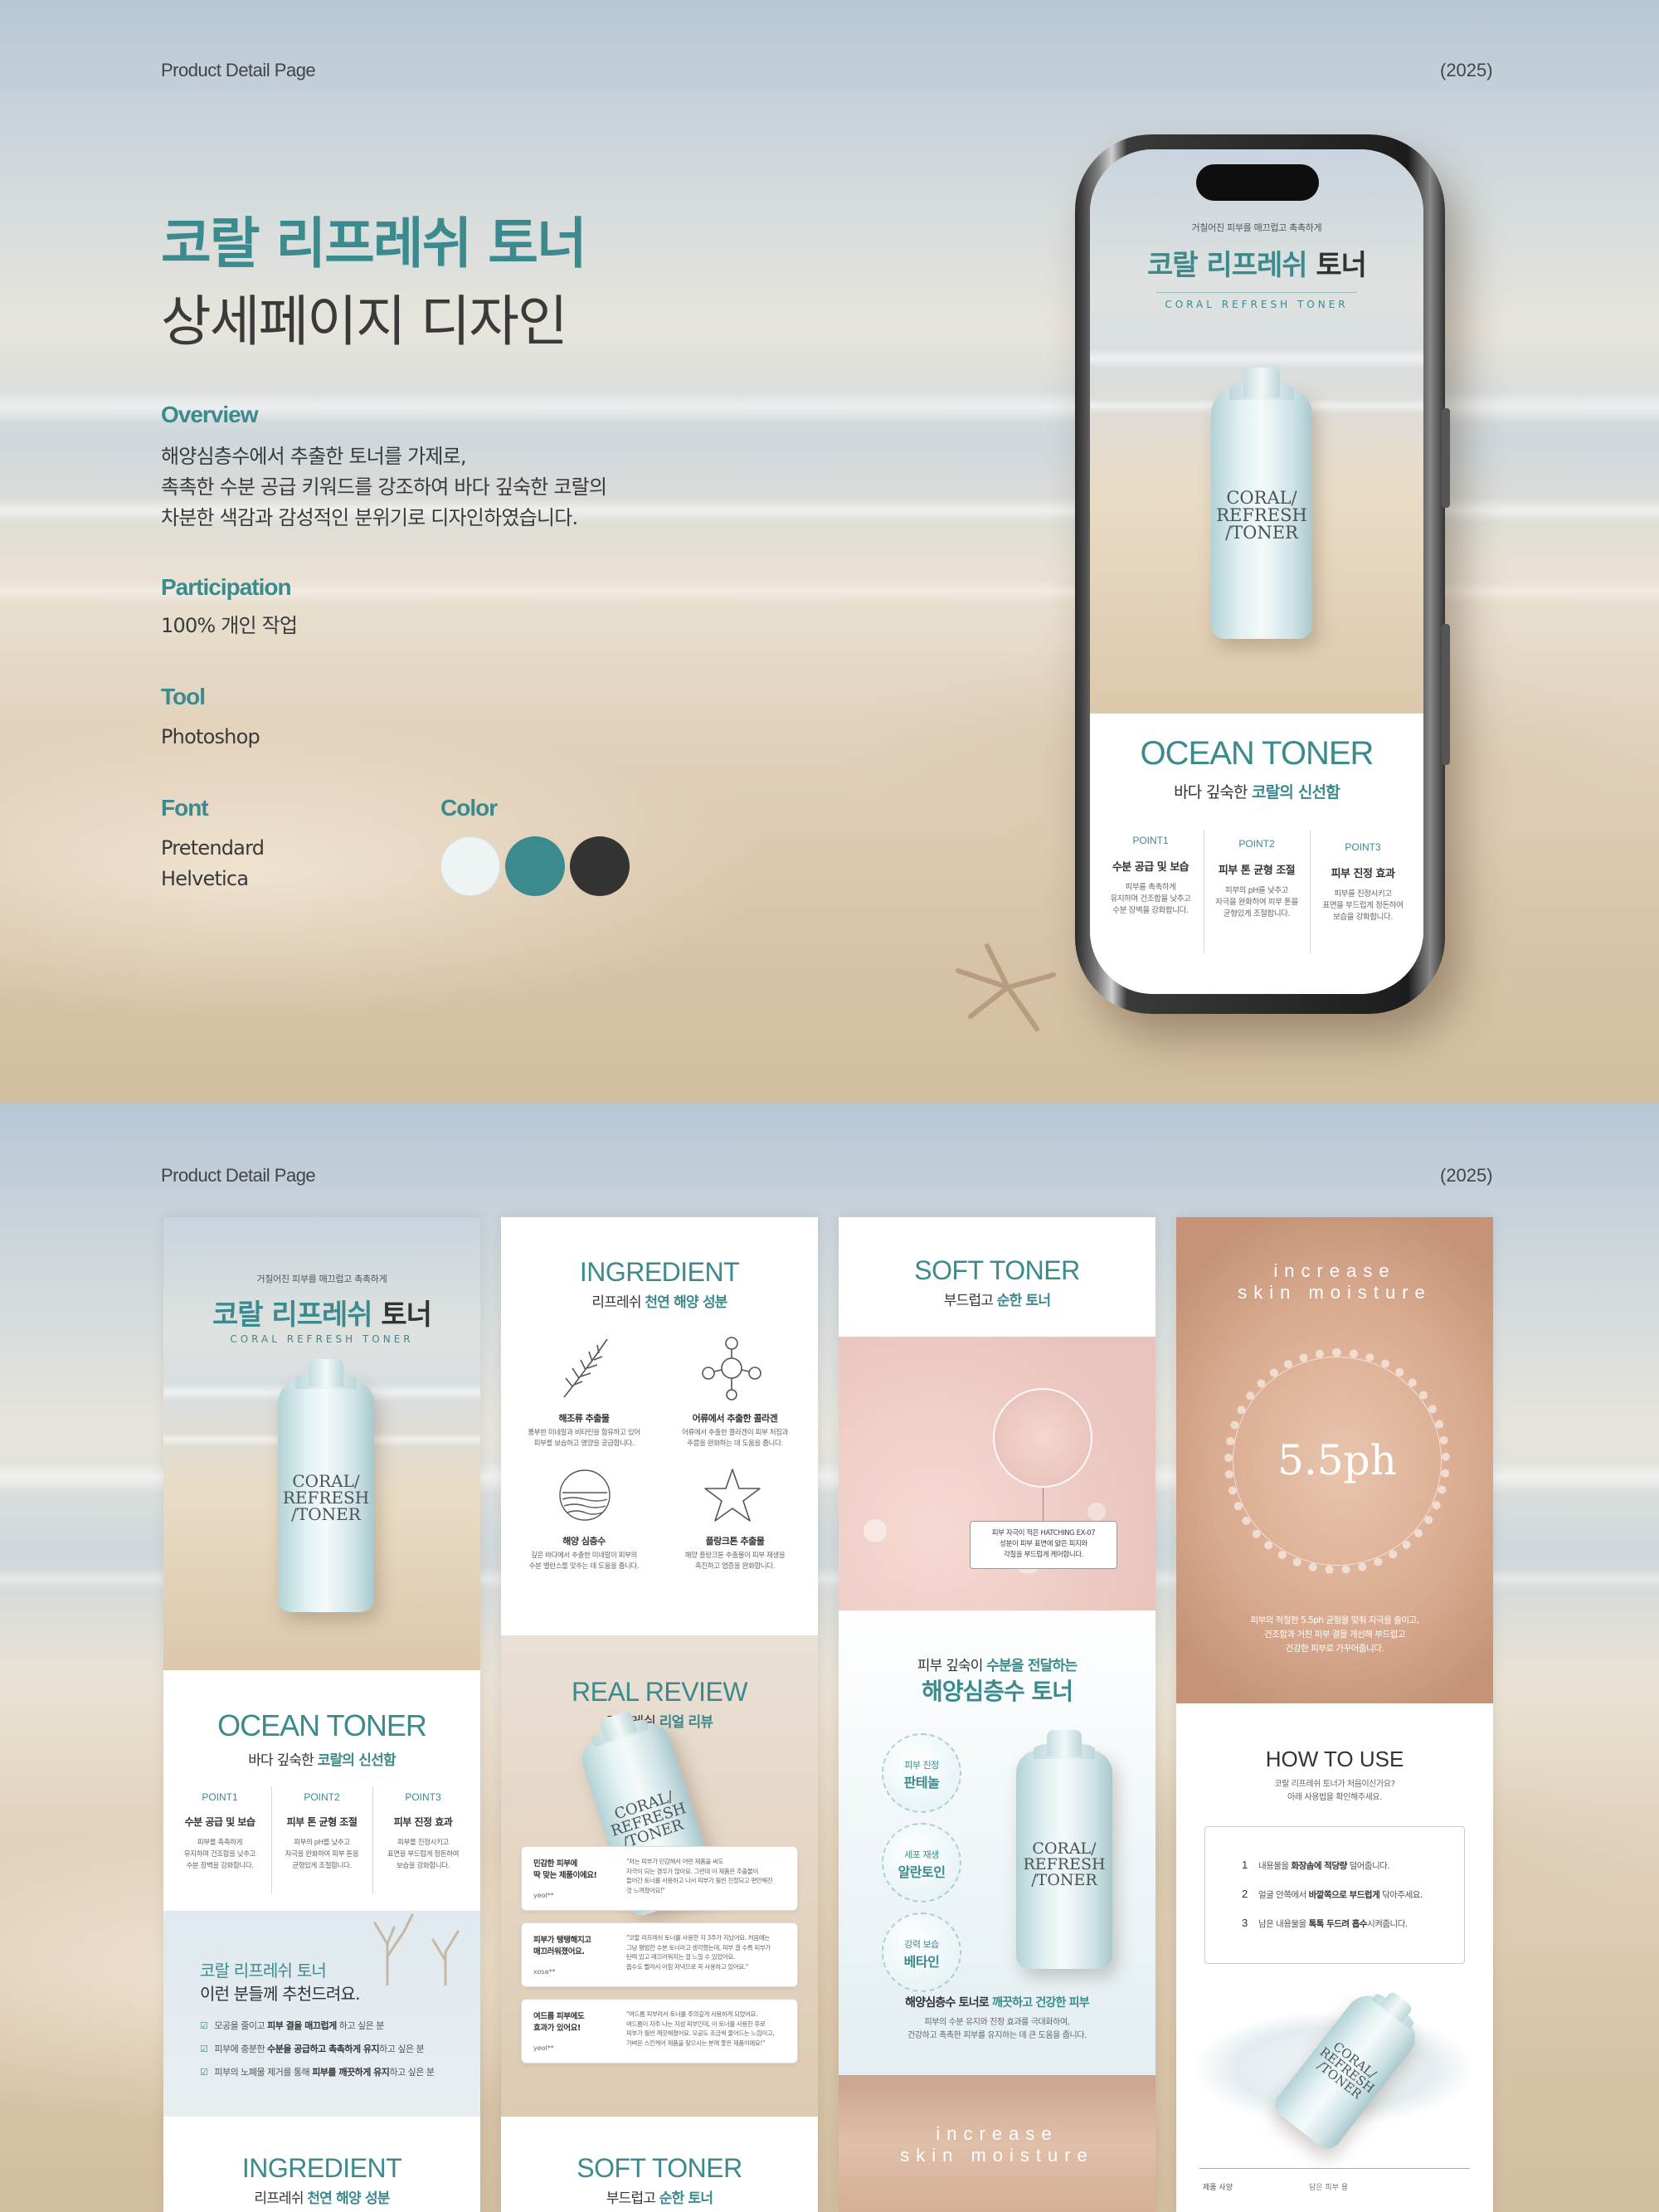 This screenshot has height=2212, width=1659. I want to click on molecule-icon, so click(731, 1369).